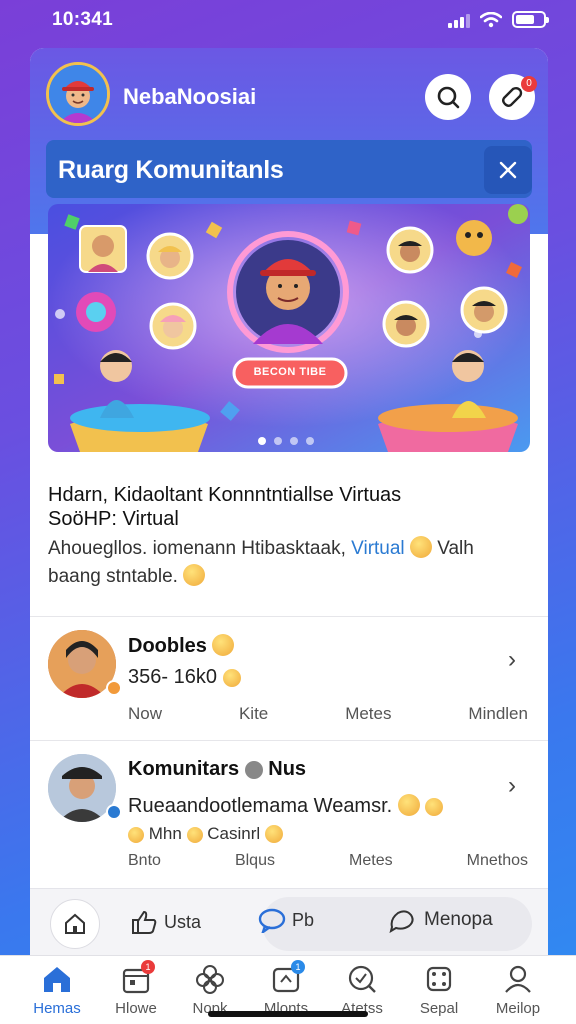 The height and width of the screenshot is (1024, 576). What do you see at coordinates (145, 714) in the screenshot?
I see `feed-action: Now` at bounding box center [145, 714].